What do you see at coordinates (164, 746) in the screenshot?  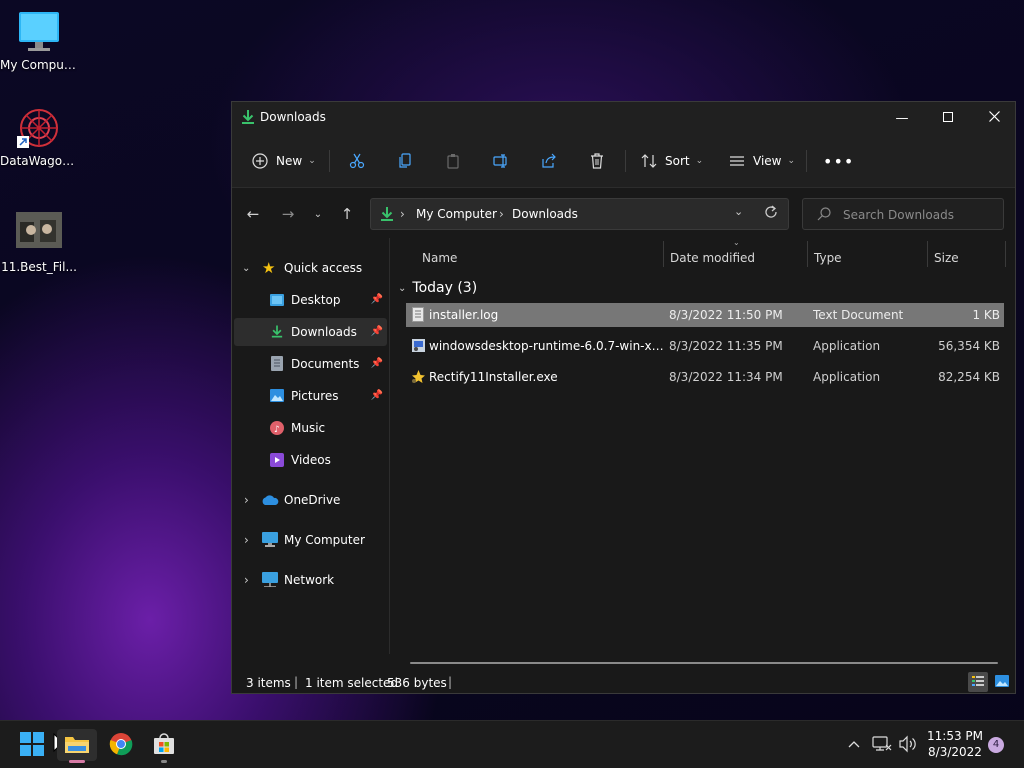 I see `taskbar-microsoft-store` at bounding box center [164, 746].